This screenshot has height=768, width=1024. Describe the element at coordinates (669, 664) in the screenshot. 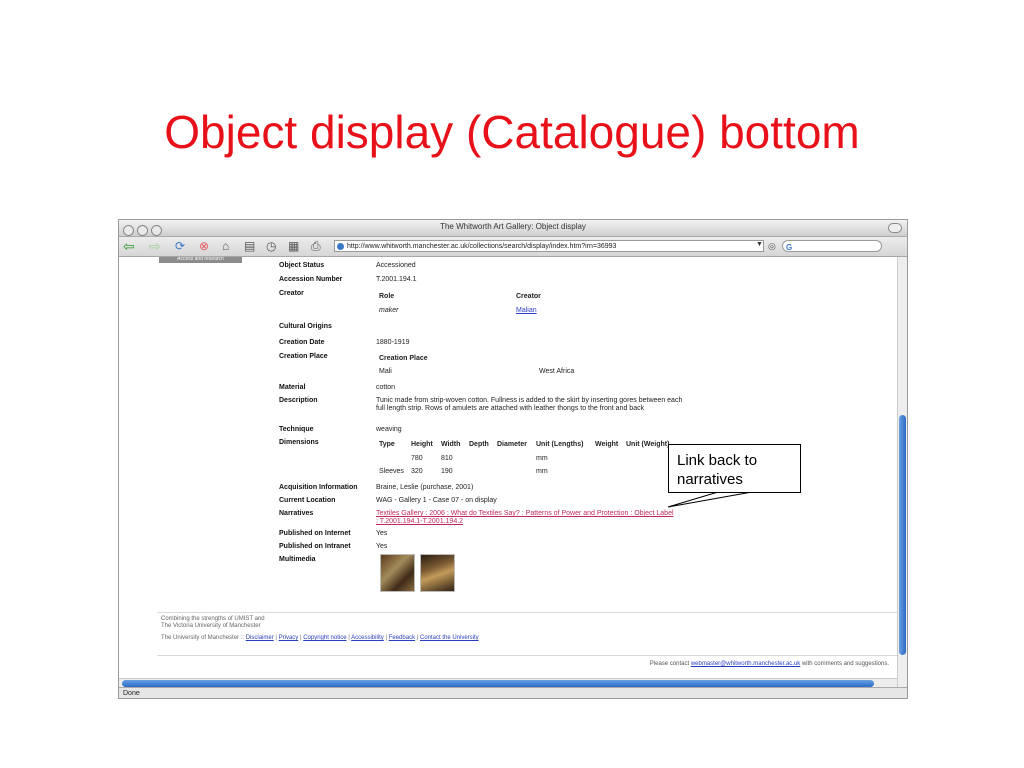

I see `contact-prefix: Please contact` at that location.